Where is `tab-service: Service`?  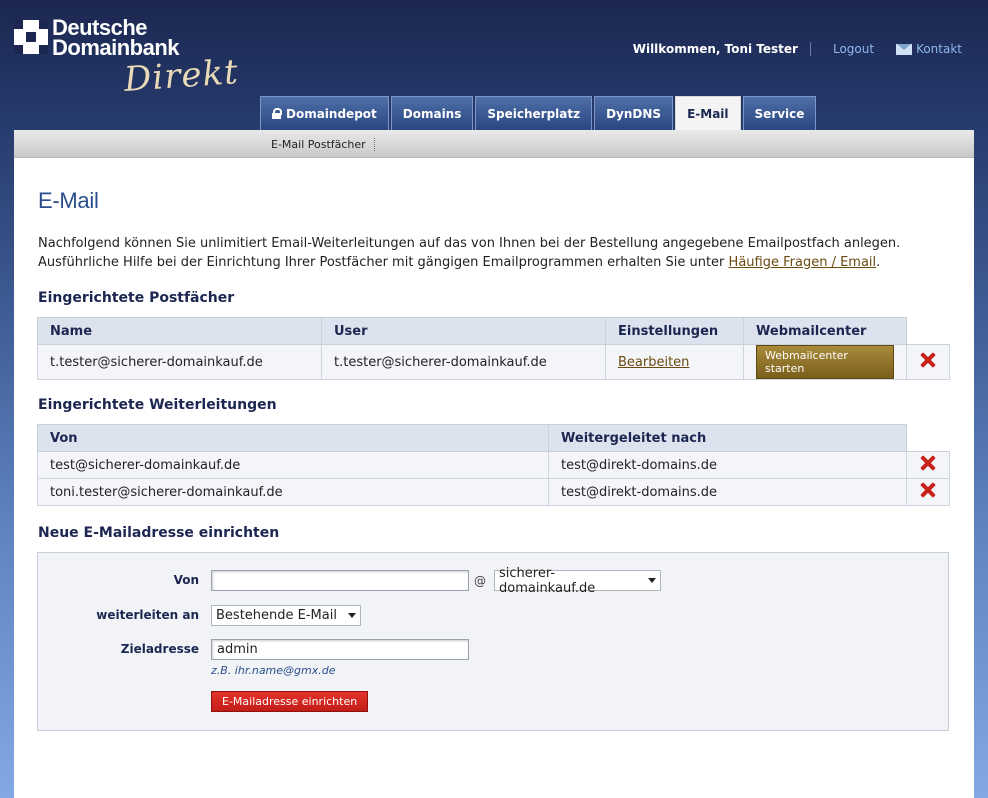
tab-service: Service is located at coordinates (779, 113).